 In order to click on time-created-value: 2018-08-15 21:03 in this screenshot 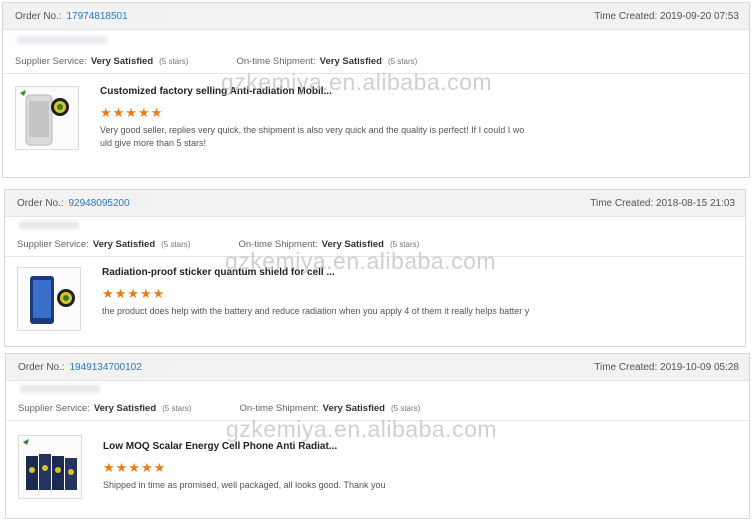, I will do `click(695, 203)`.